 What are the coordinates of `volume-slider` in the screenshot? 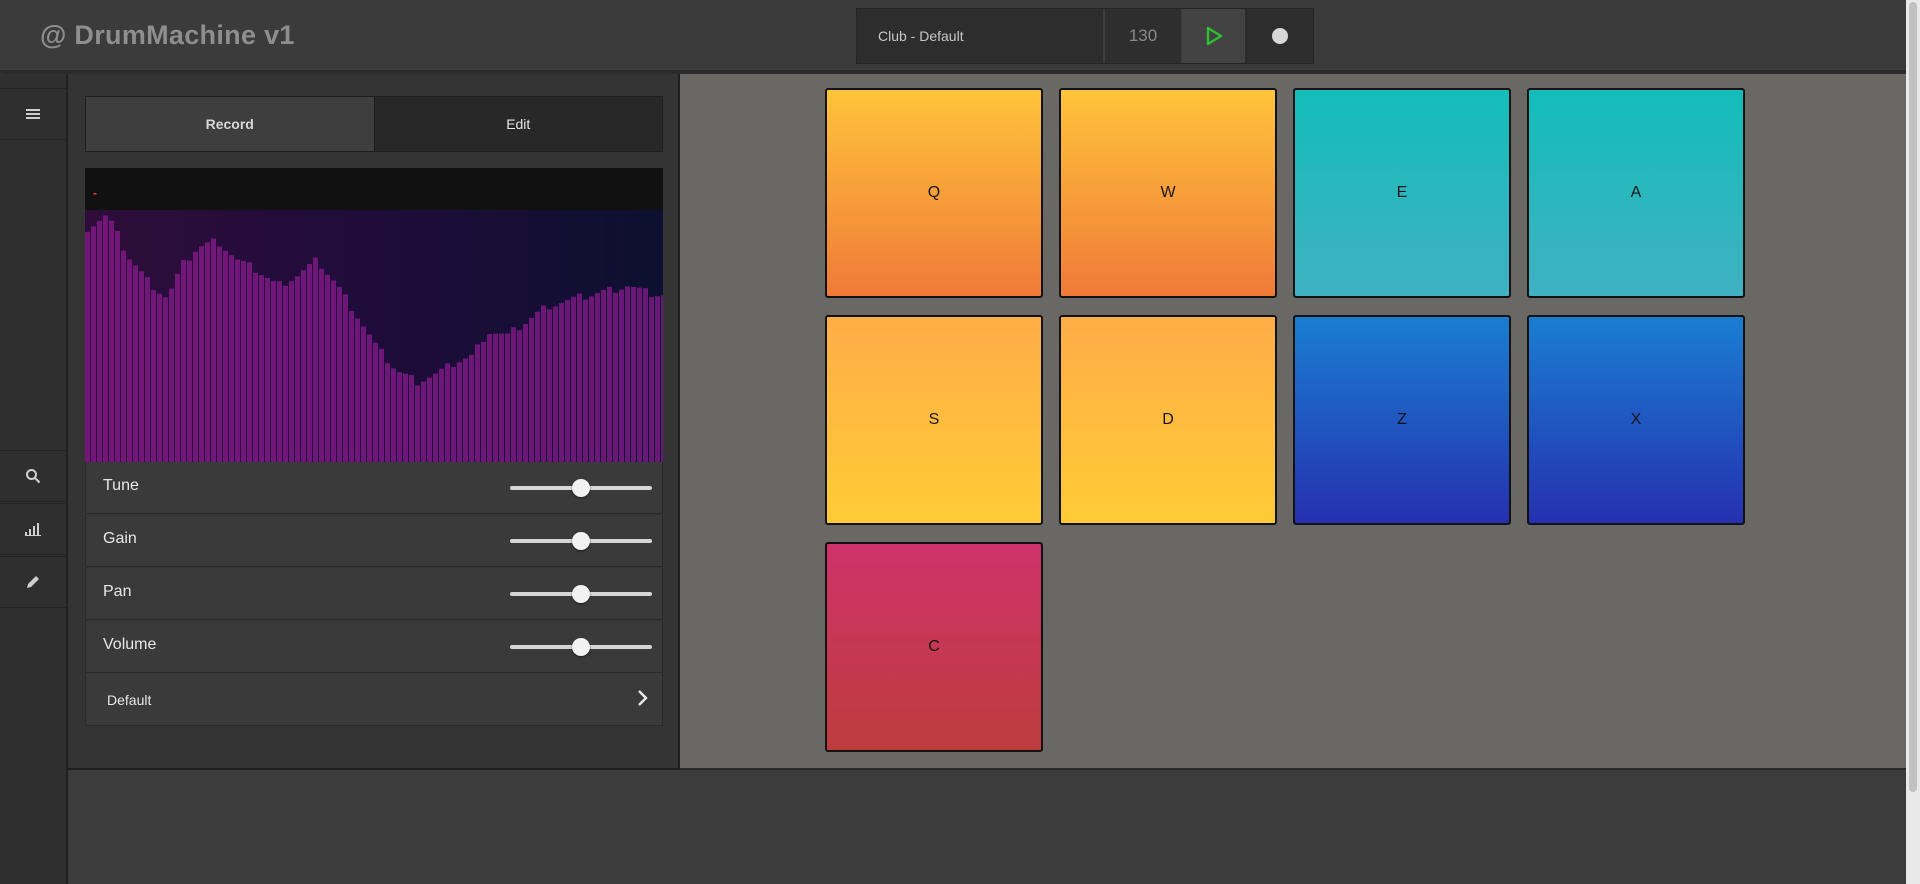 It's located at (581, 647).